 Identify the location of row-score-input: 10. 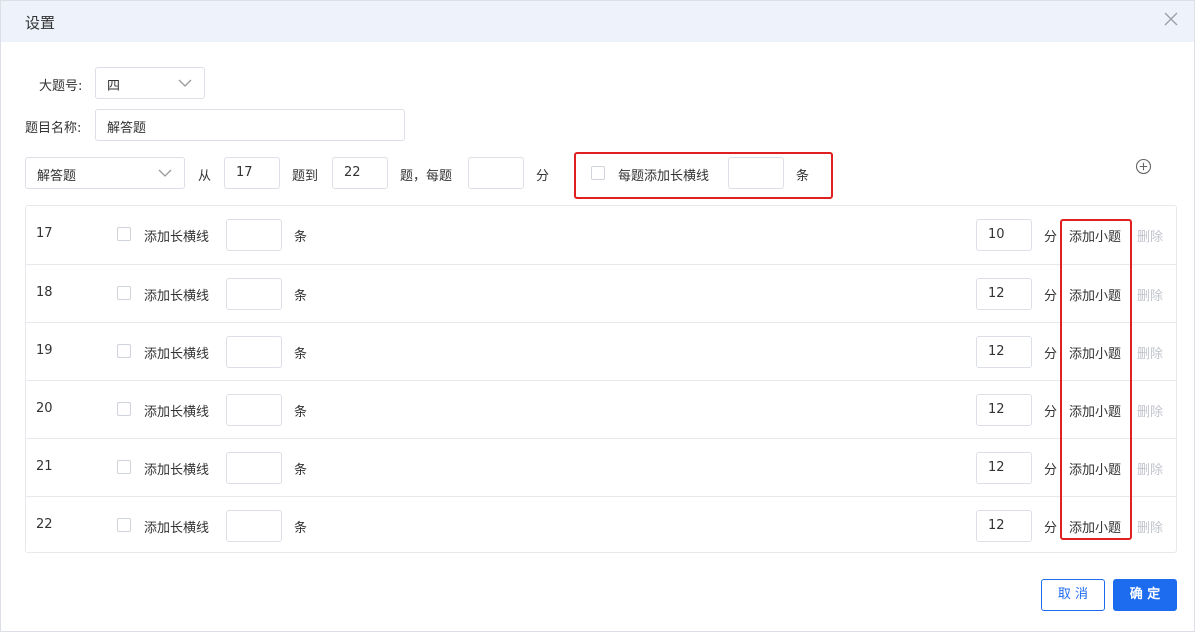
(1004, 235).